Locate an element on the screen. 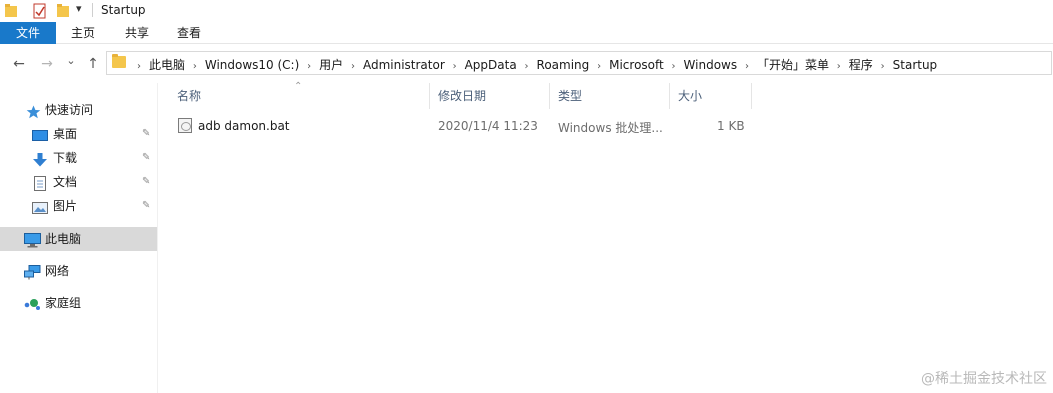 This screenshot has width=1053, height=393. back-button: ← is located at coordinates (19, 64).